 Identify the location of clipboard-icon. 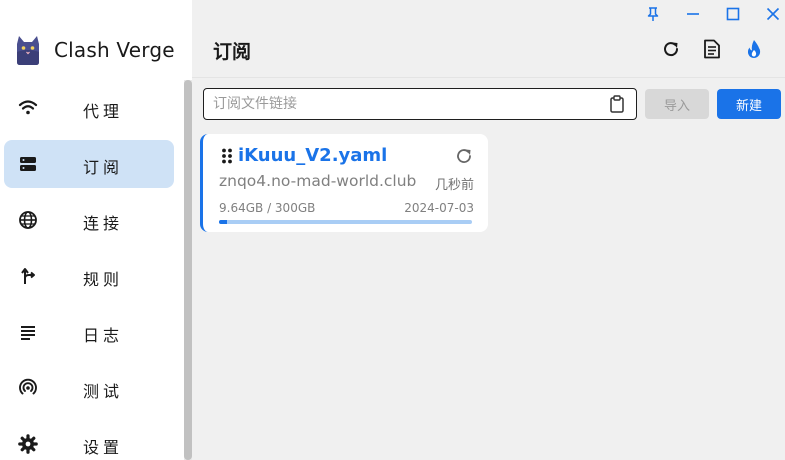
(617, 104).